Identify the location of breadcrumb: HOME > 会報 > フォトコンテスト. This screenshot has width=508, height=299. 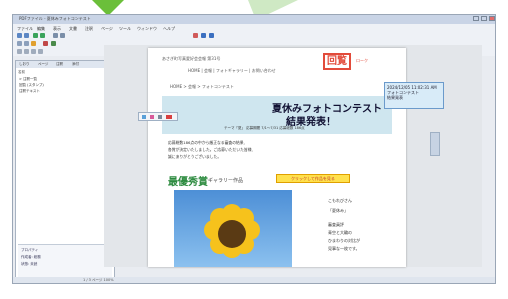
(202, 86).